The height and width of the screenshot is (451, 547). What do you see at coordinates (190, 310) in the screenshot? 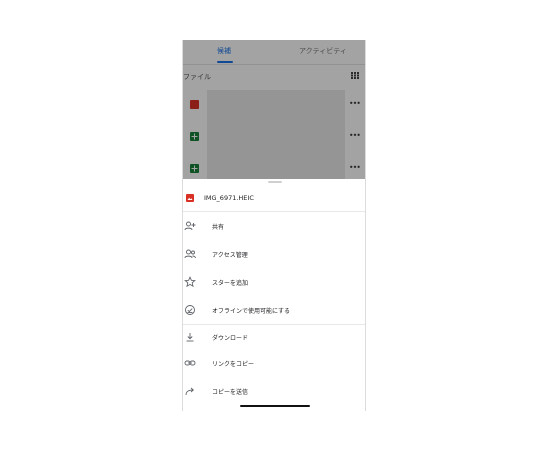
I see `offline-icon` at bounding box center [190, 310].